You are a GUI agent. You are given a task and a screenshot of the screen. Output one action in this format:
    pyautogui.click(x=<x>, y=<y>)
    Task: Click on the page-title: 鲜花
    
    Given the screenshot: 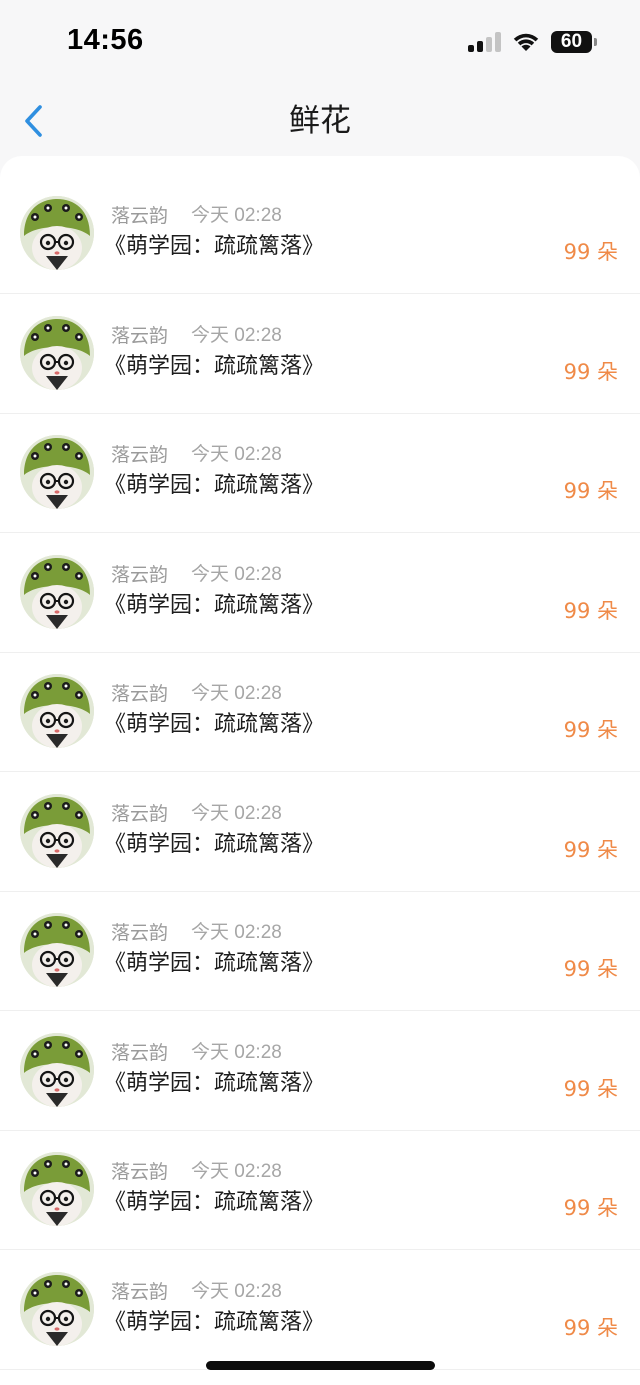 What is the action you would take?
    pyautogui.click(x=320, y=121)
    